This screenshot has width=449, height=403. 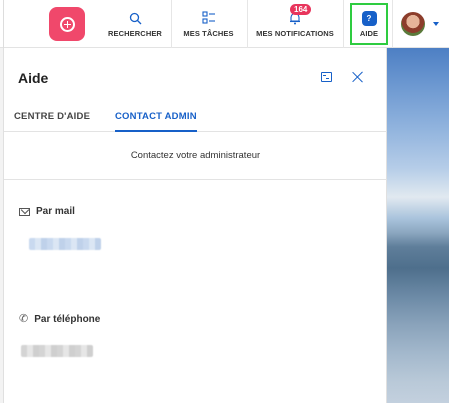 I want to click on help-icon: ?, so click(x=369, y=18).